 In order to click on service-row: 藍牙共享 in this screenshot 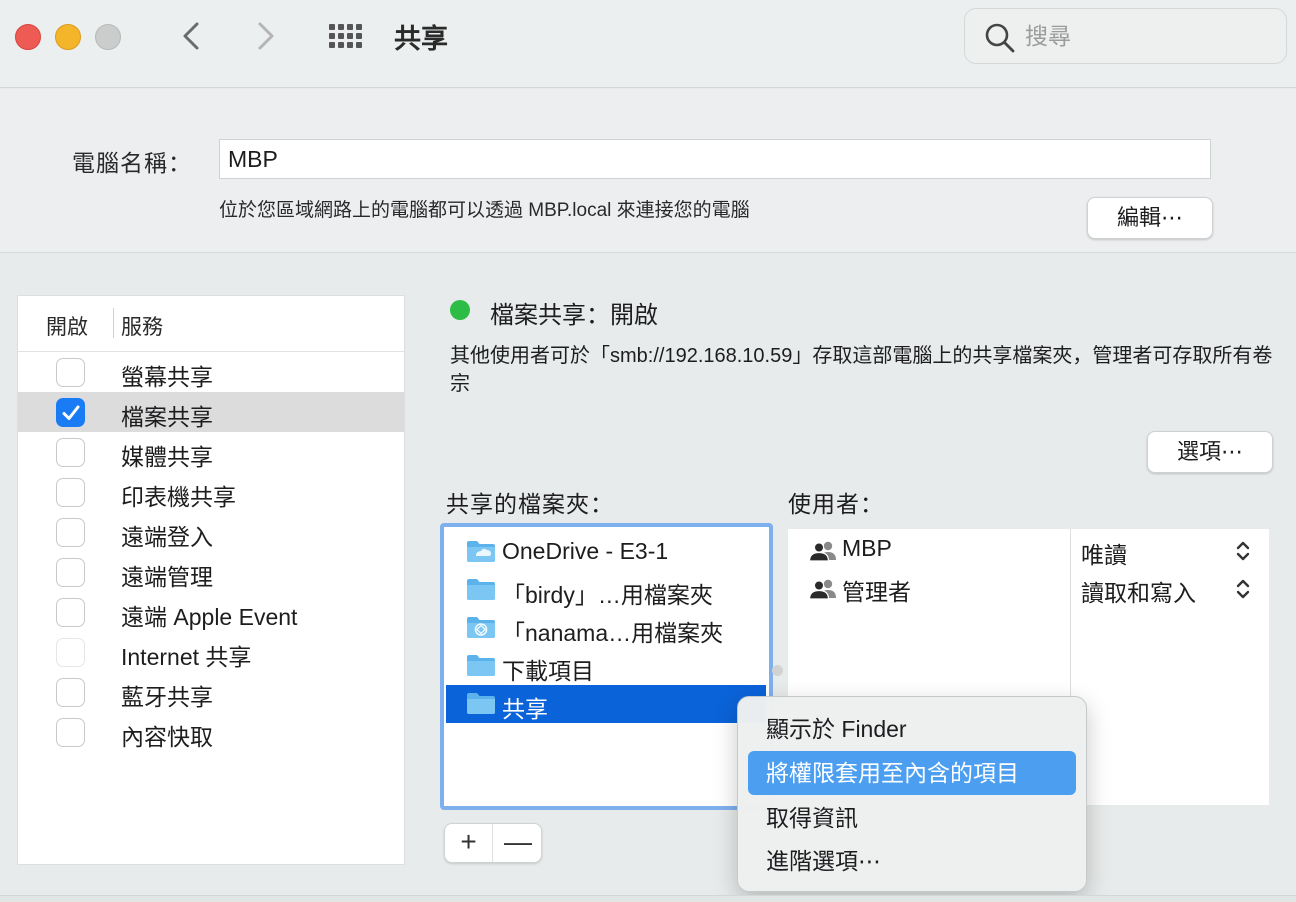, I will do `click(211, 692)`.